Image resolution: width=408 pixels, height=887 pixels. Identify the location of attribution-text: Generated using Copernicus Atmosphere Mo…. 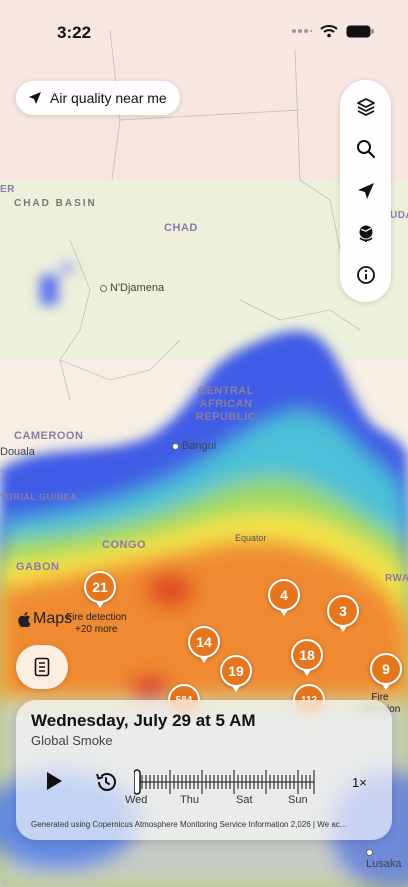
(205, 824).